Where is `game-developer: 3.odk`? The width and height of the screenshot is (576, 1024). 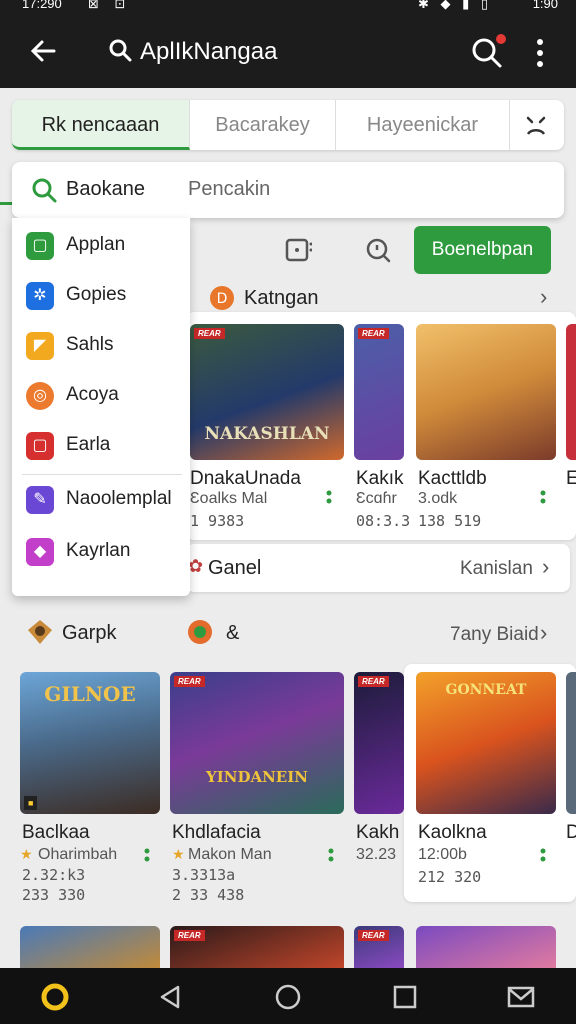
game-developer: 3.odk is located at coordinates (438, 498).